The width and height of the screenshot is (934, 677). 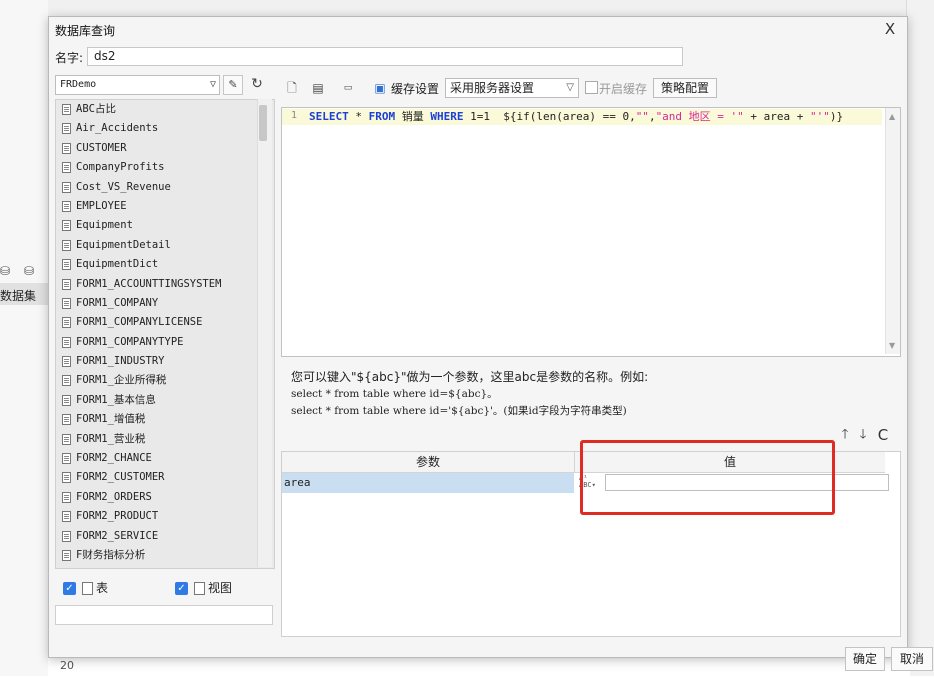 I want to click on preview-icon: 🗋, so click(x=292, y=88).